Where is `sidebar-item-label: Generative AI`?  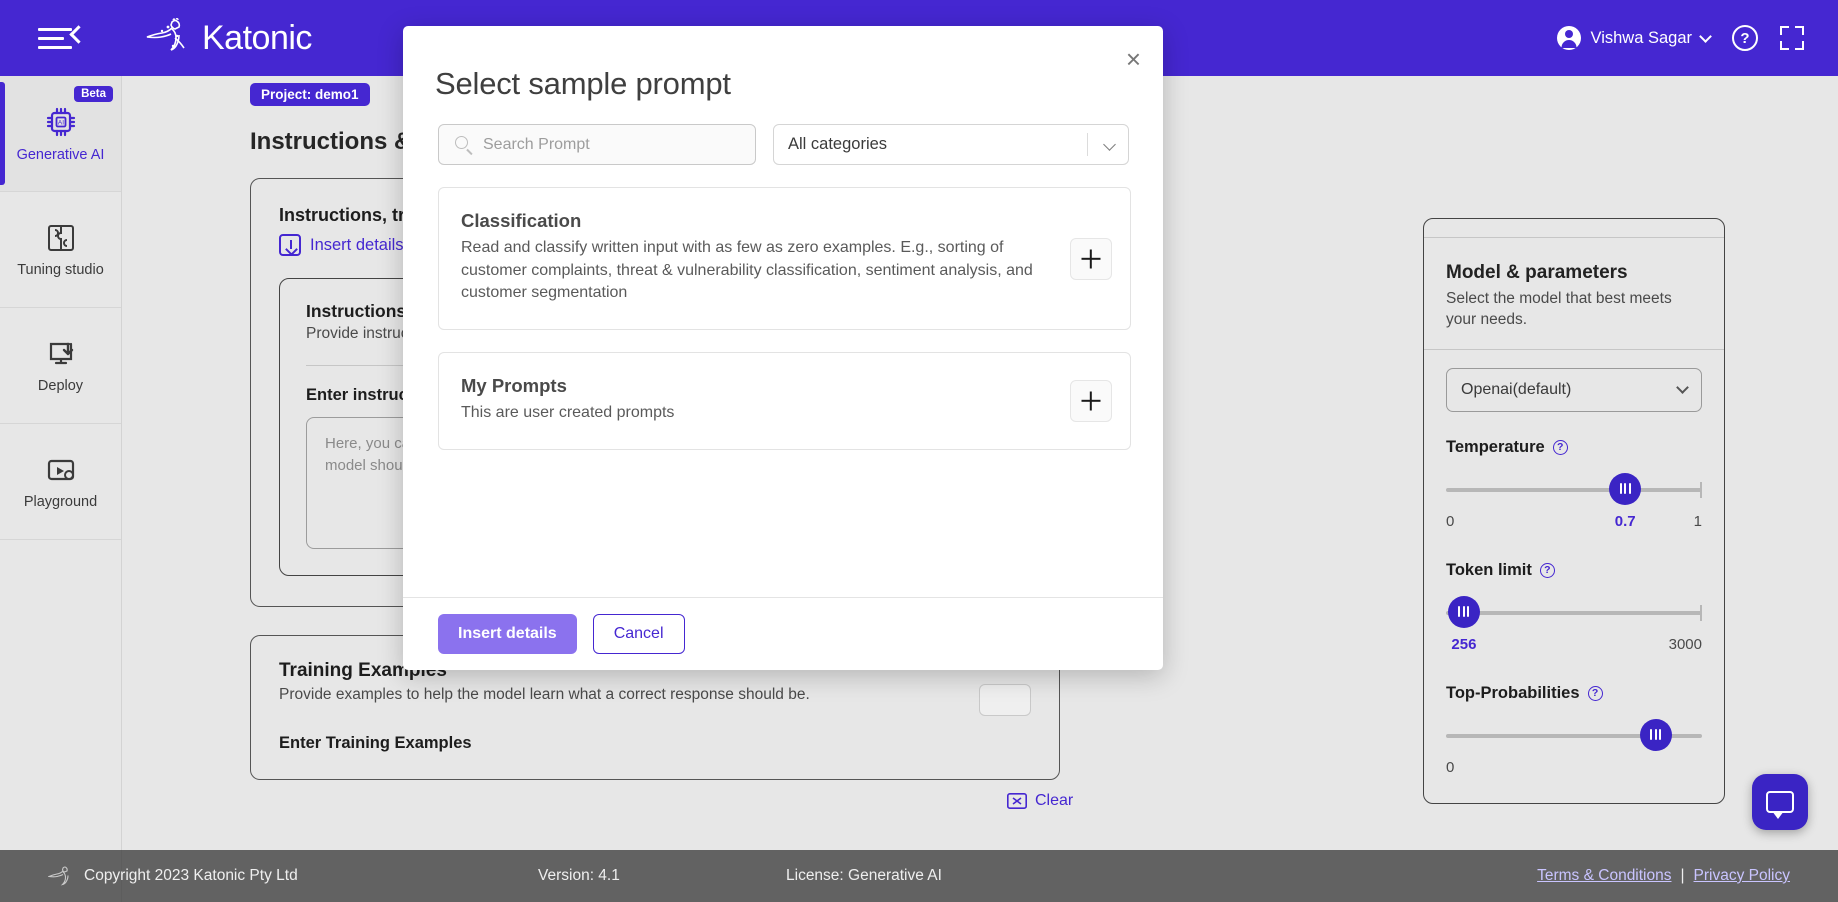
sidebar-item-label: Generative AI is located at coordinates (60, 155).